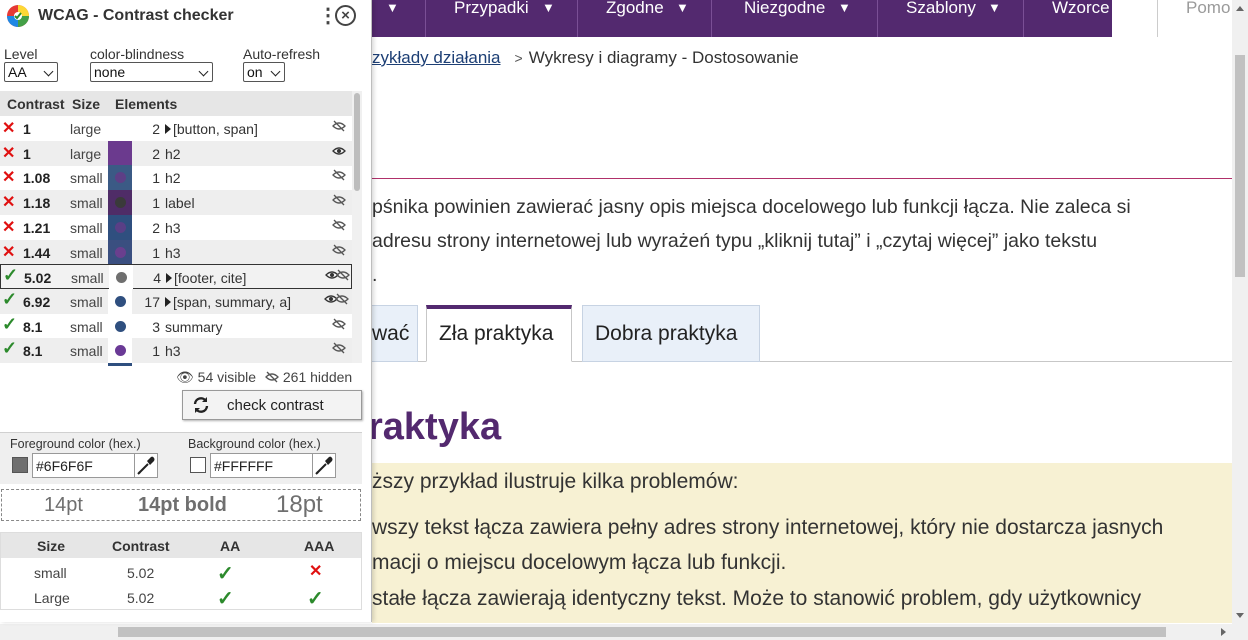  I want to click on foreground-color-input: #6F6F6F, so click(84, 465).